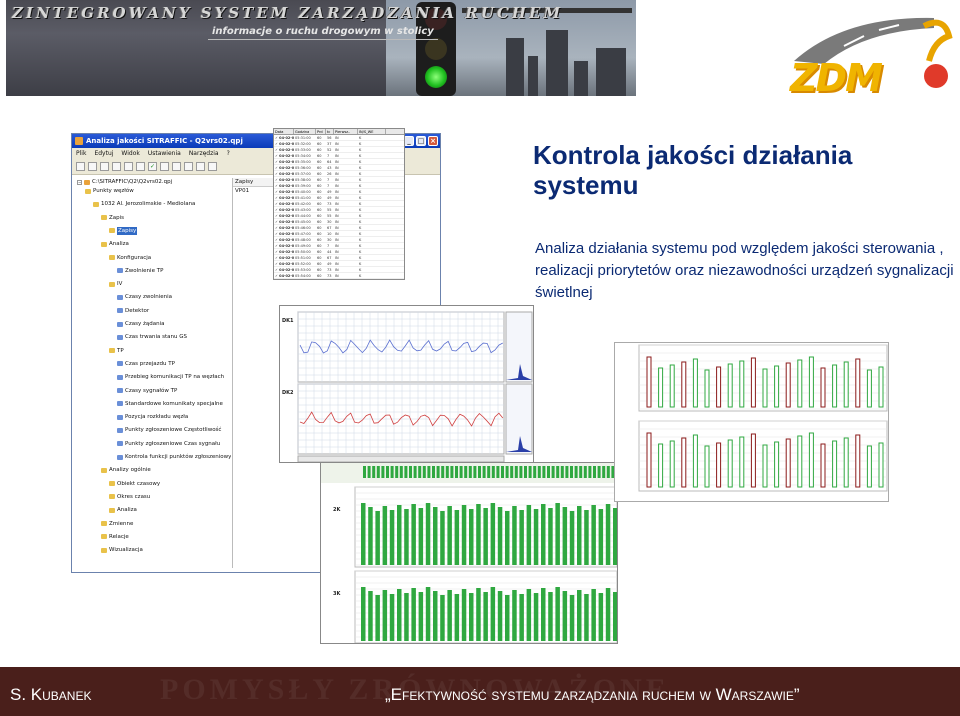 The height and width of the screenshot is (716, 960). Describe the element at coordinates (92, 166) in the screenshot. I see `open-folder-icon` at that location.